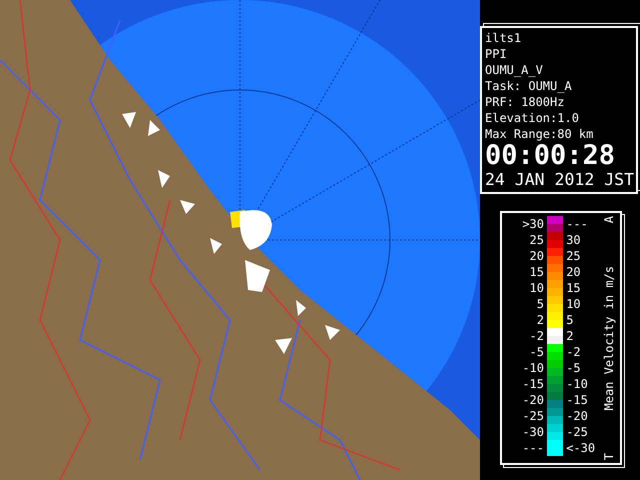 The height and width of the screenshot is (480, 640). Describe the element at coordinates (503, 38) in the screenshot. I see `info-text: ilts1` at that location.